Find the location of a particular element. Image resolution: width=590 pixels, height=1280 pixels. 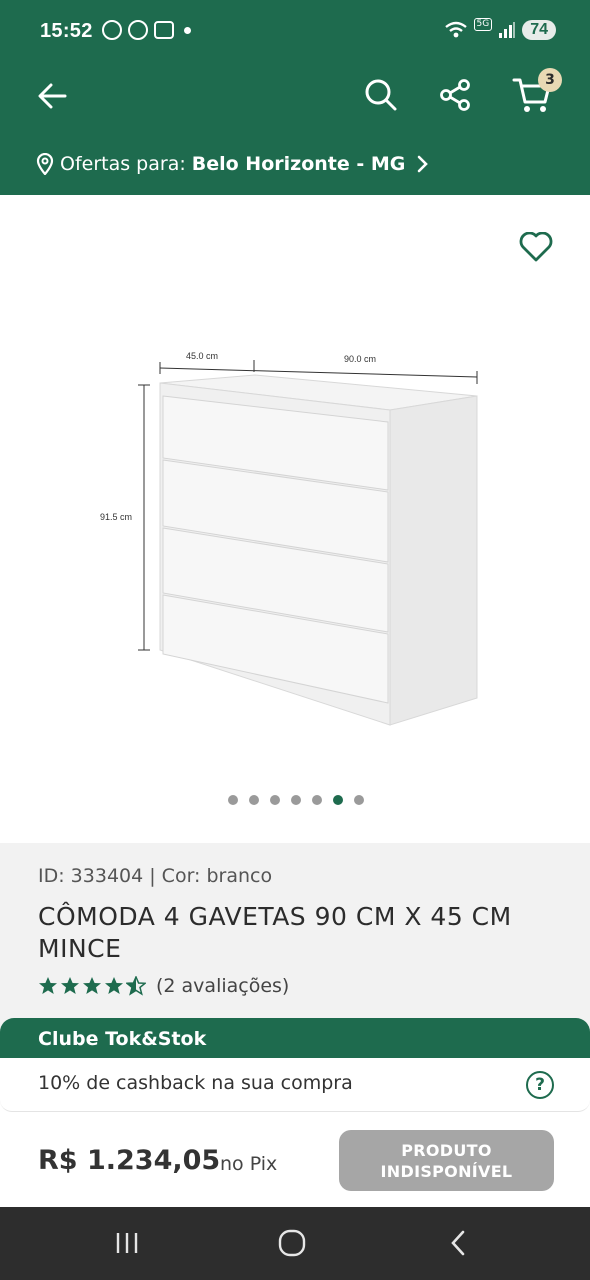

system-back-button is located at coordinates (458, 1243).